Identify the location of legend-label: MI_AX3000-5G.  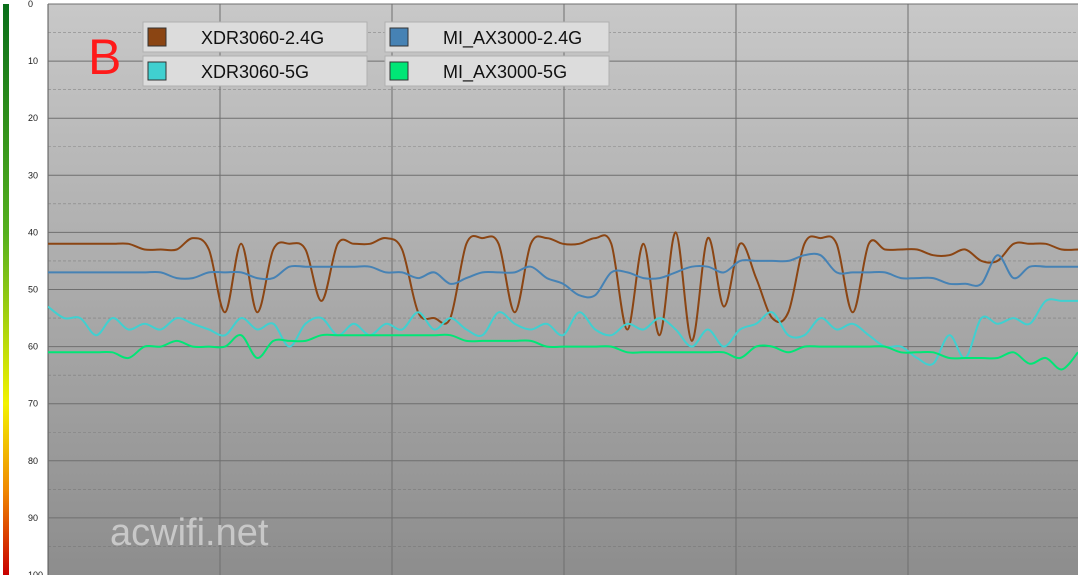
(505, 72).